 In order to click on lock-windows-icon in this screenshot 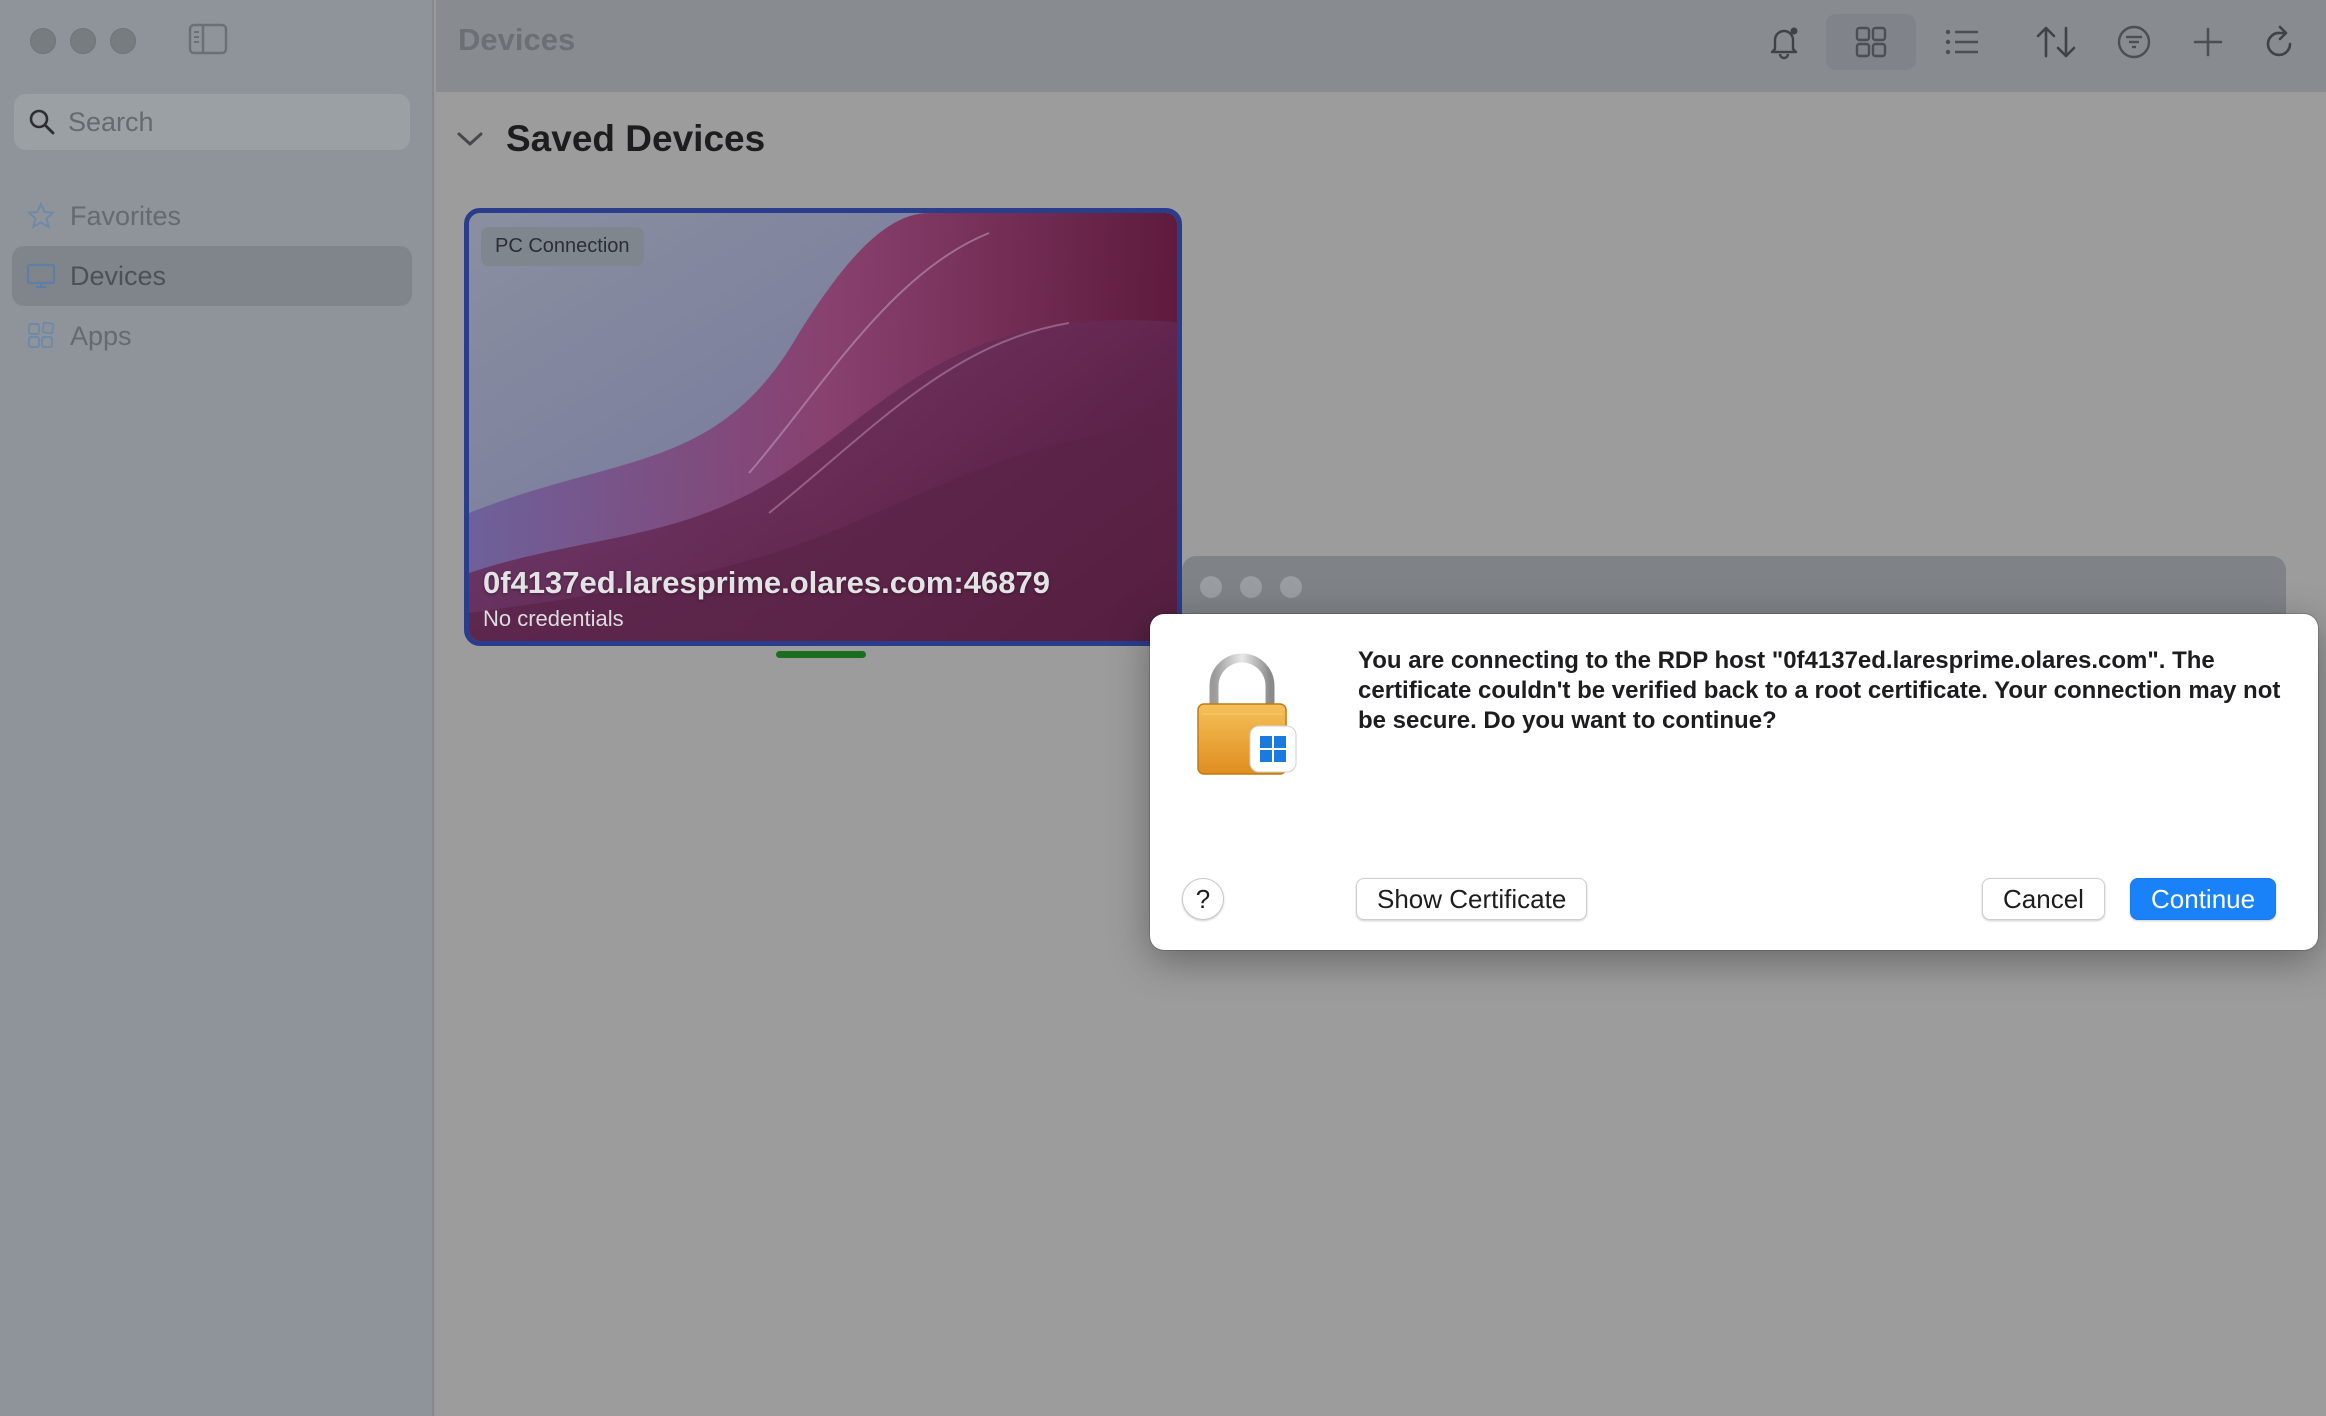, I will do `click(1247, 714)`.